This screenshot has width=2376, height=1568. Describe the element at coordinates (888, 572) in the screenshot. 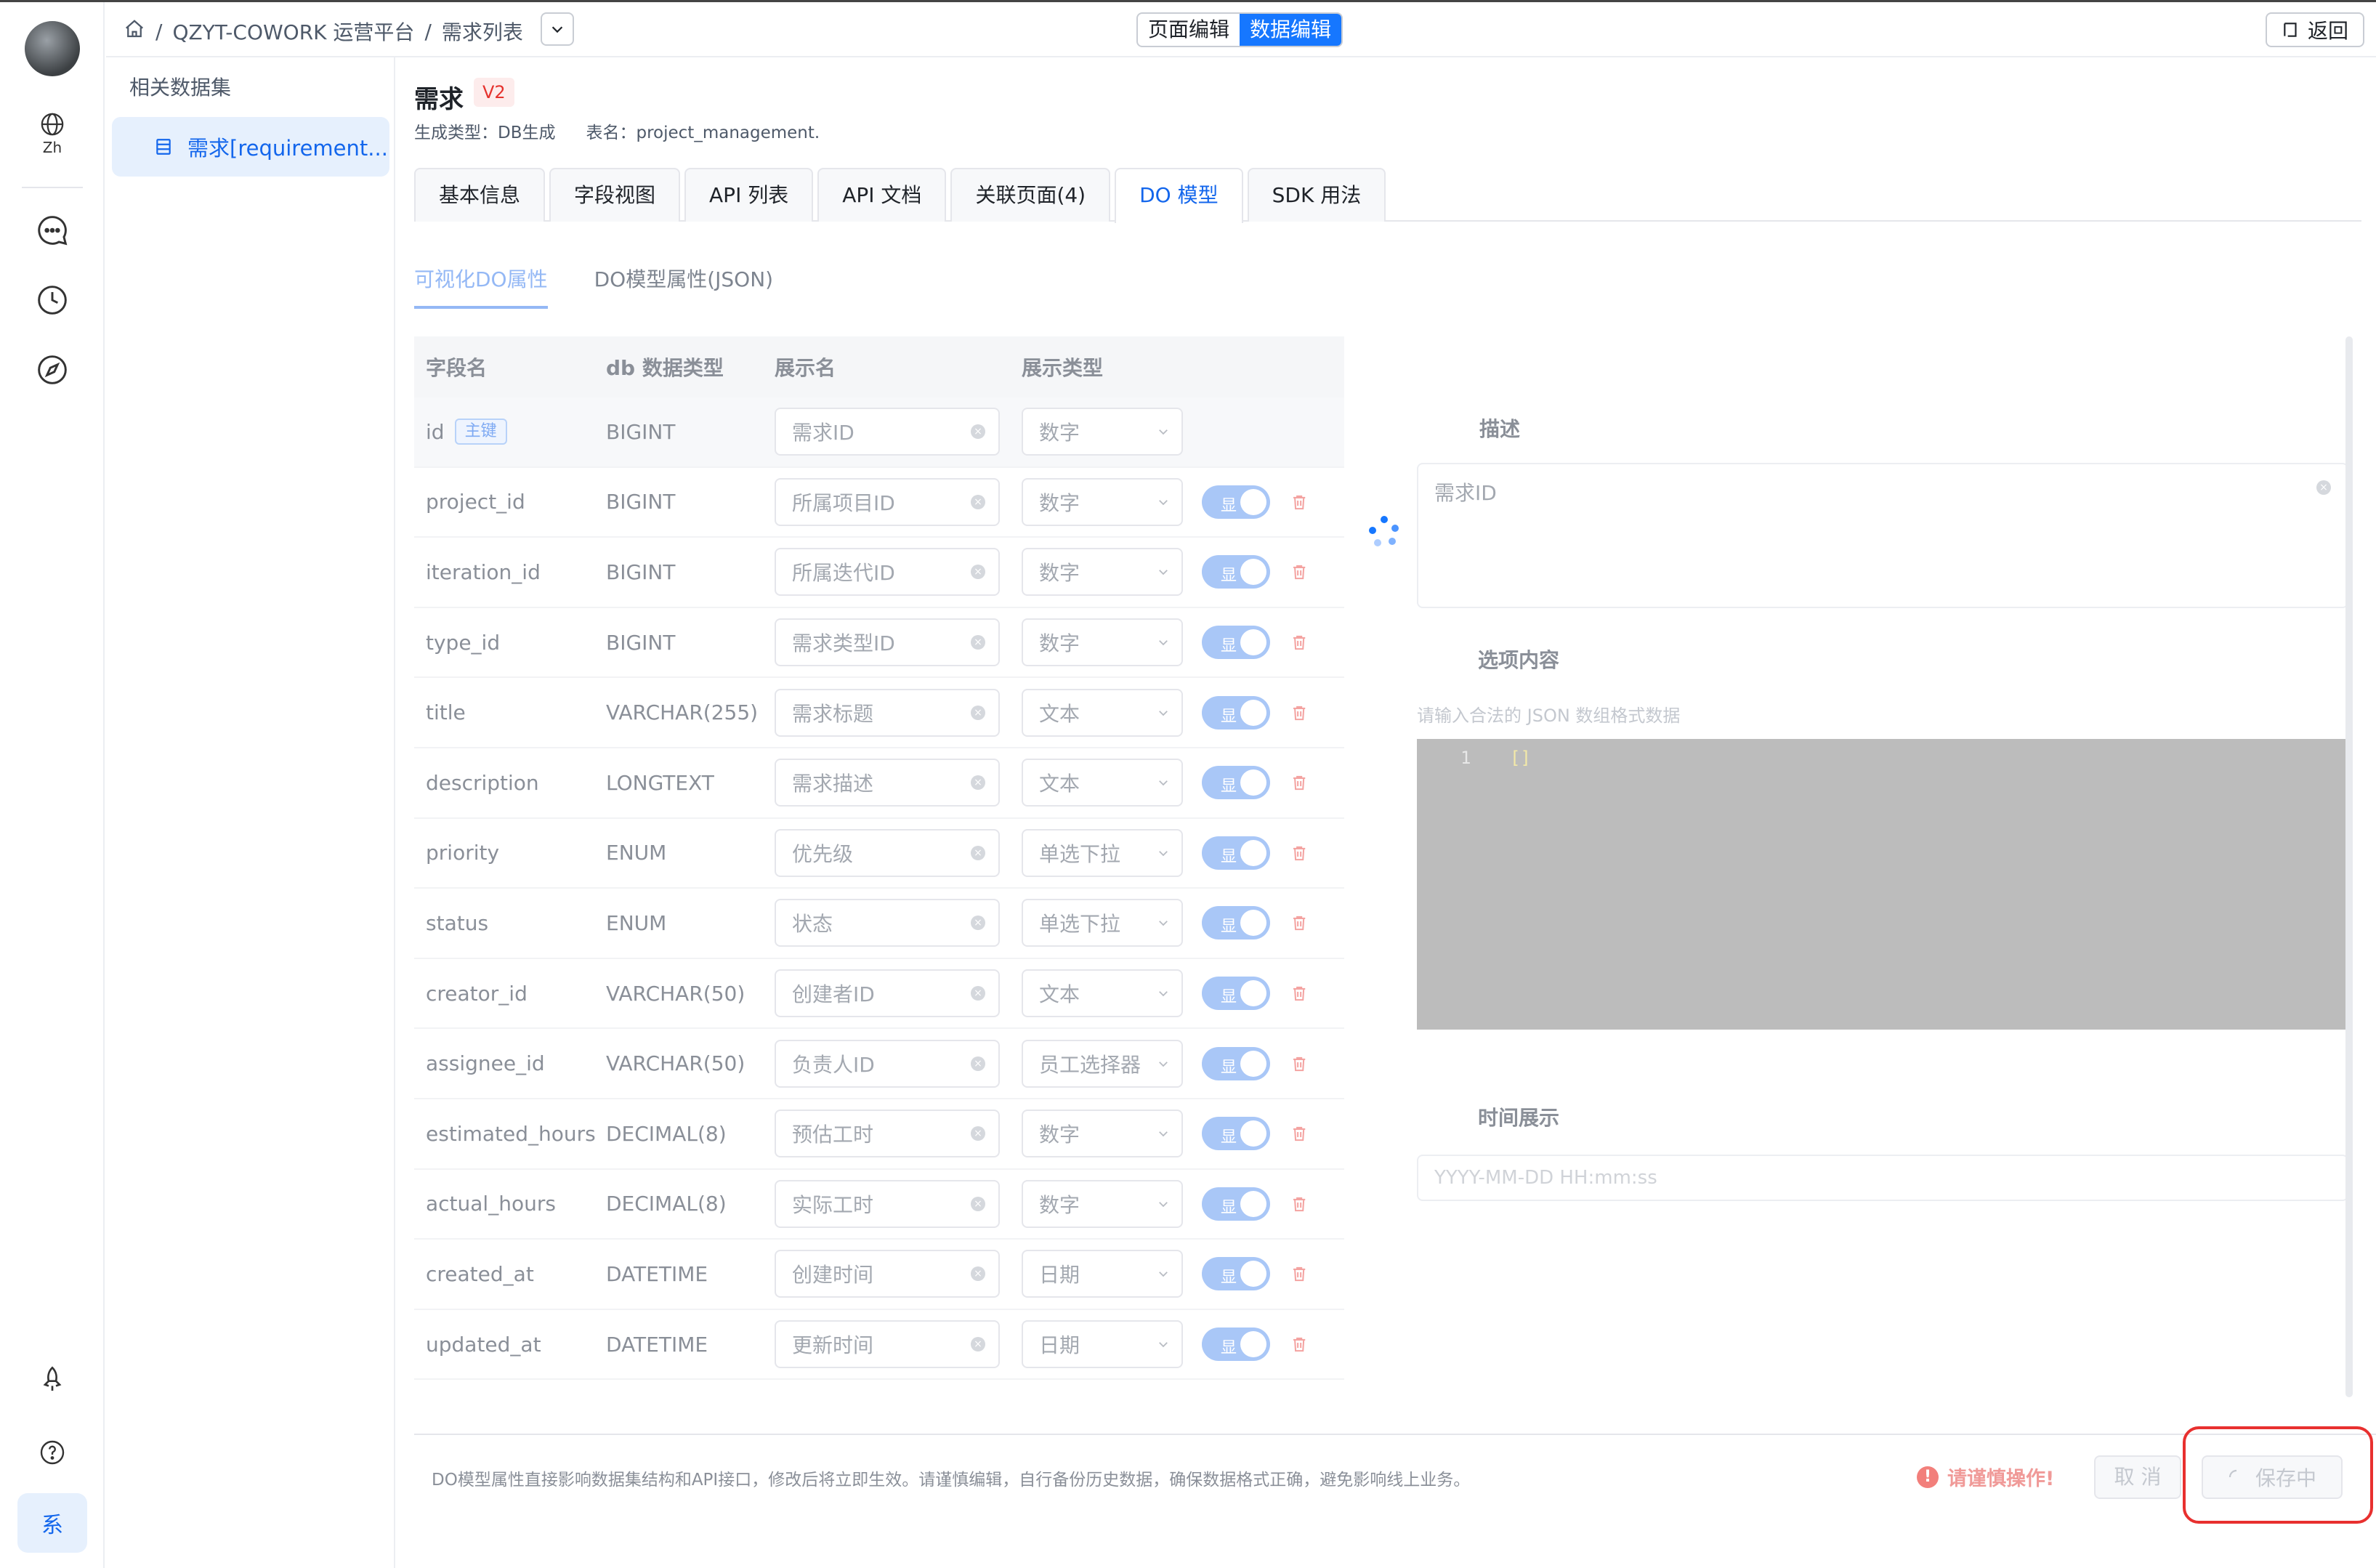

I see `display-name-input: 所属迭代ID ×` at that location.